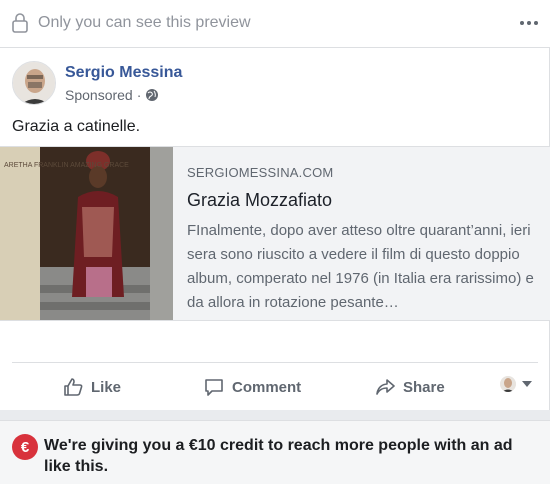 Image resolution: width=550 pixels, height=484 pixels. I want to click on lock-icon, so click(20, 23).